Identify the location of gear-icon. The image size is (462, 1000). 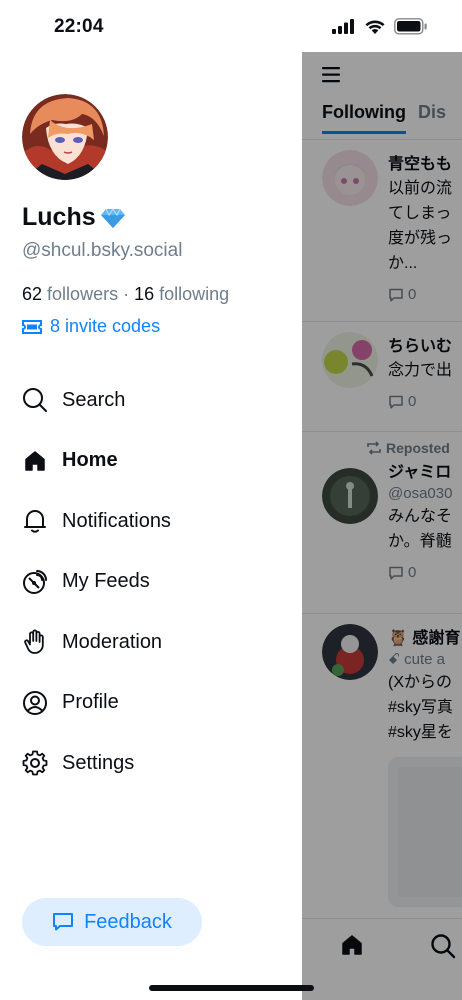
(35, 763).